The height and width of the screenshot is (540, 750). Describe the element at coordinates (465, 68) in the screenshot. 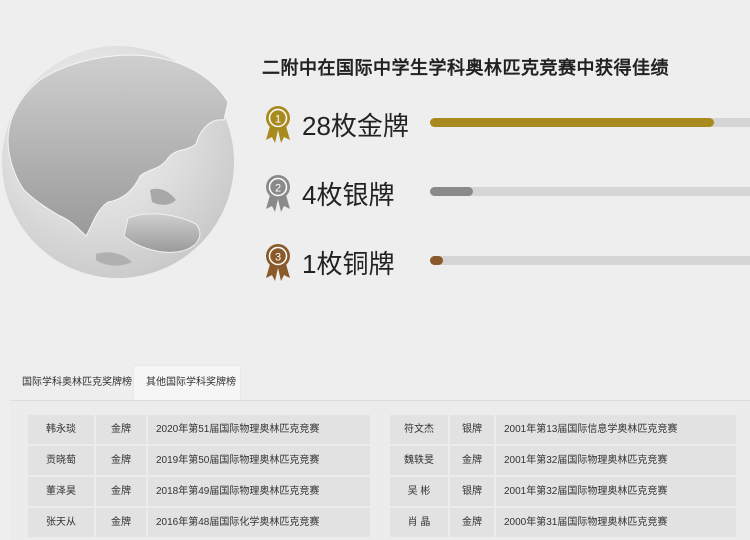

I see `page-title: 二附中在国际中学生学科奥林匹克竞赛中获得佳绩` at that location.